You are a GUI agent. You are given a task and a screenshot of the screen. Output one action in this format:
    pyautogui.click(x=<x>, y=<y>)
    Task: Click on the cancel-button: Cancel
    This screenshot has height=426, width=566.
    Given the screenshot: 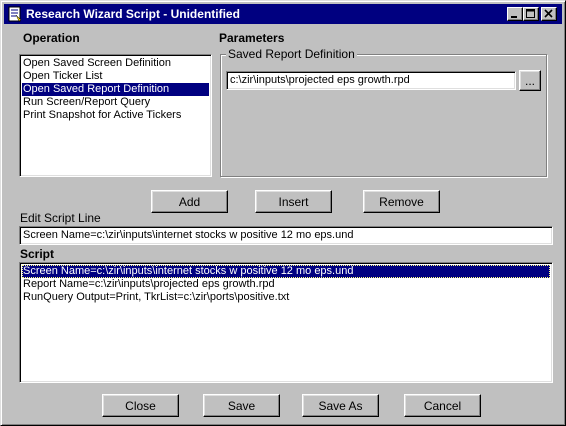 What is the action you would take?
    pyautogui.click(x=442, y=405)
    